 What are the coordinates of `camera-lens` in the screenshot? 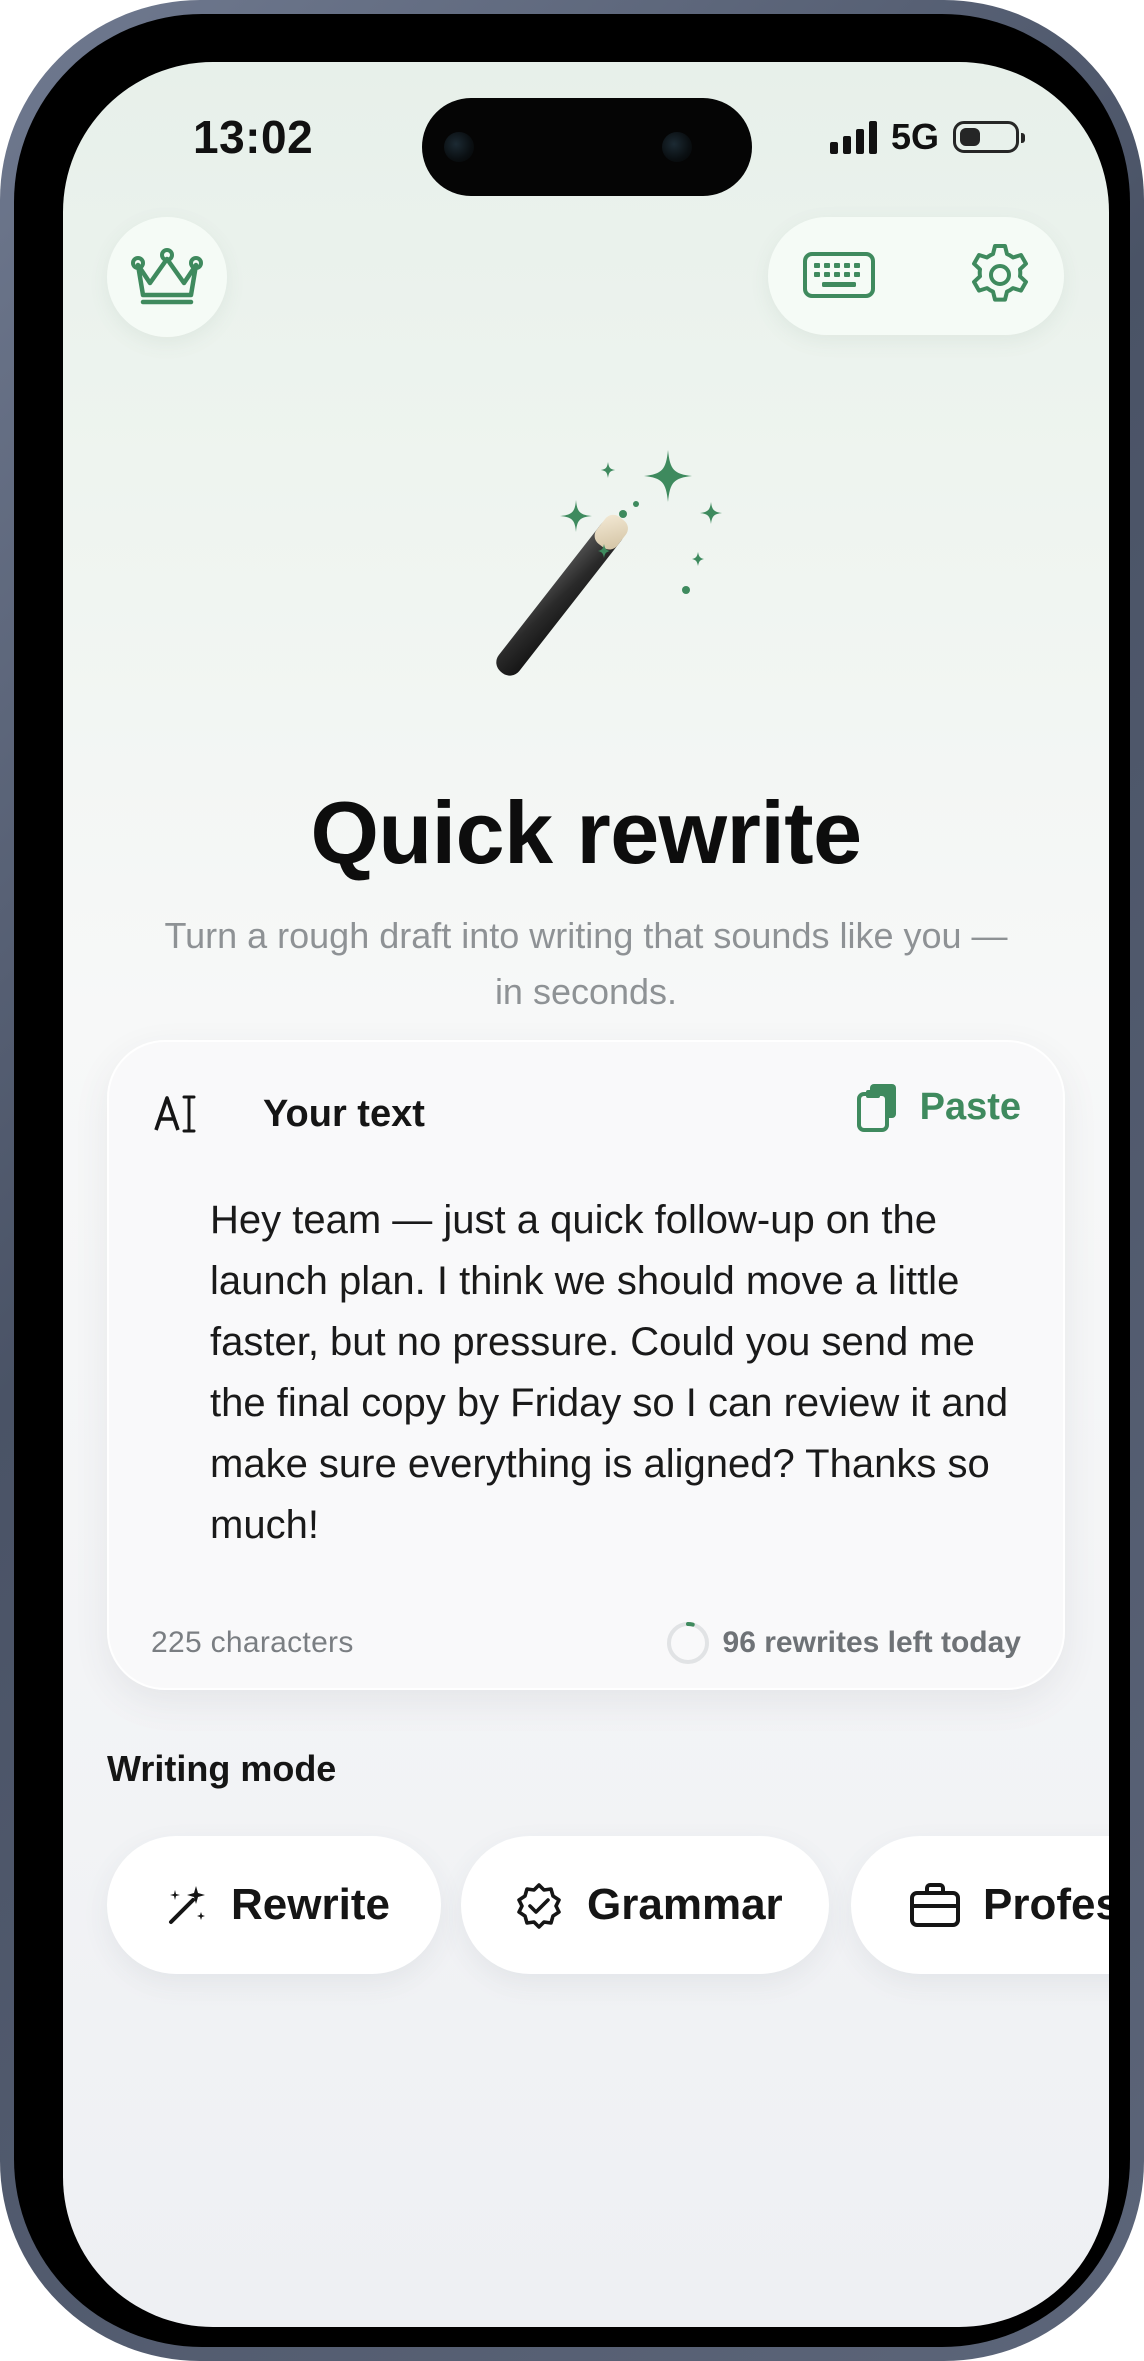 It's located at (459, 147).